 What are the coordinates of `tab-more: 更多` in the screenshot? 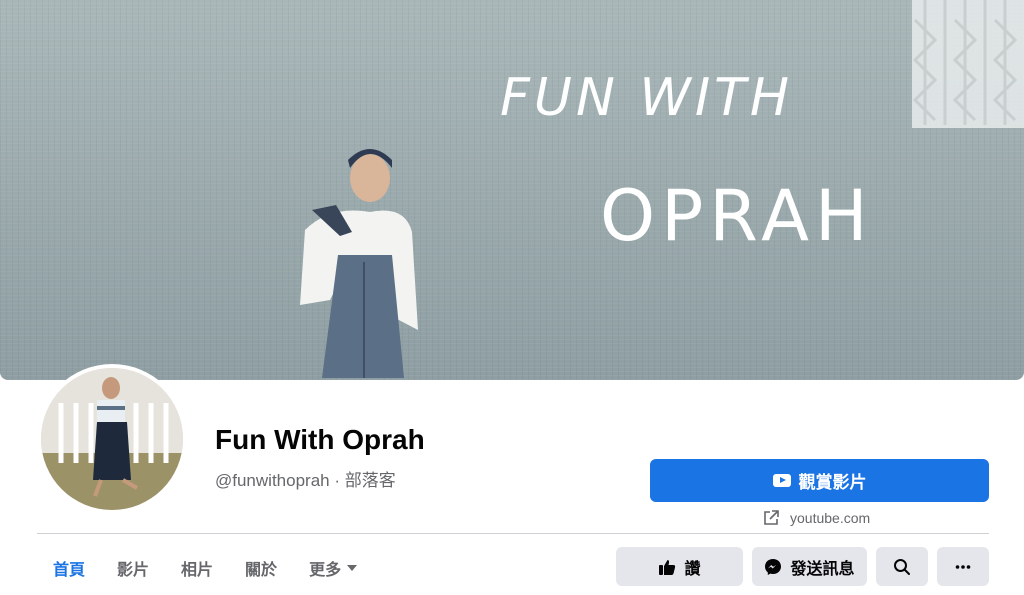 It's located at (333, 568).